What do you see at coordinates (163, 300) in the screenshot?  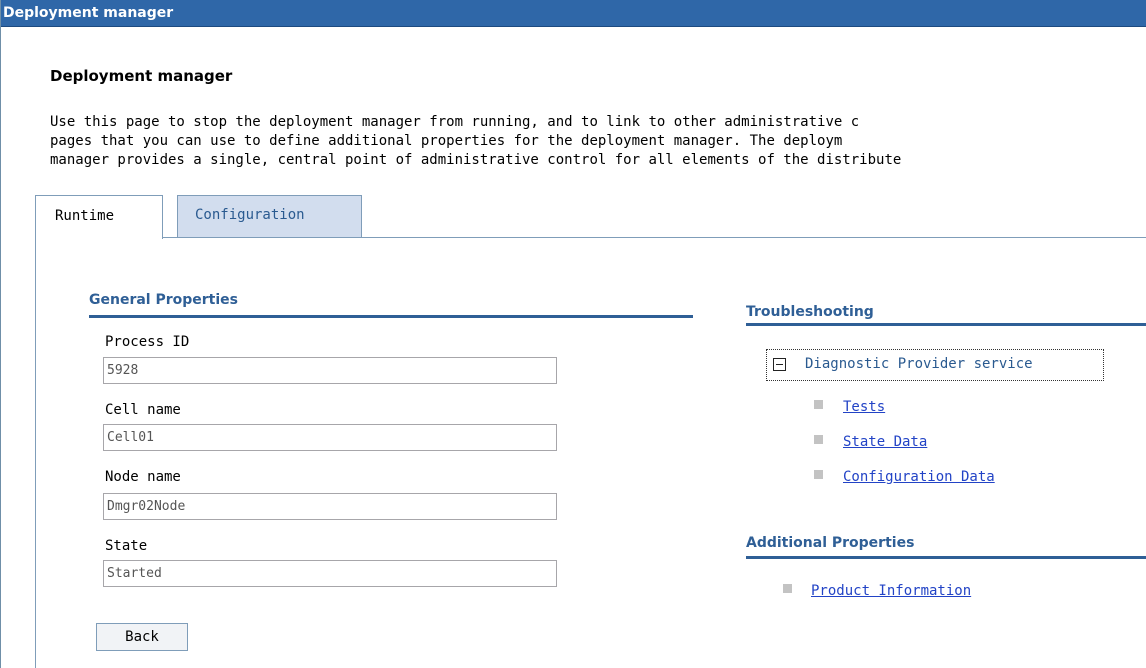 I see `general-properties-heading: General Properties` at bounding box center [163, 300].